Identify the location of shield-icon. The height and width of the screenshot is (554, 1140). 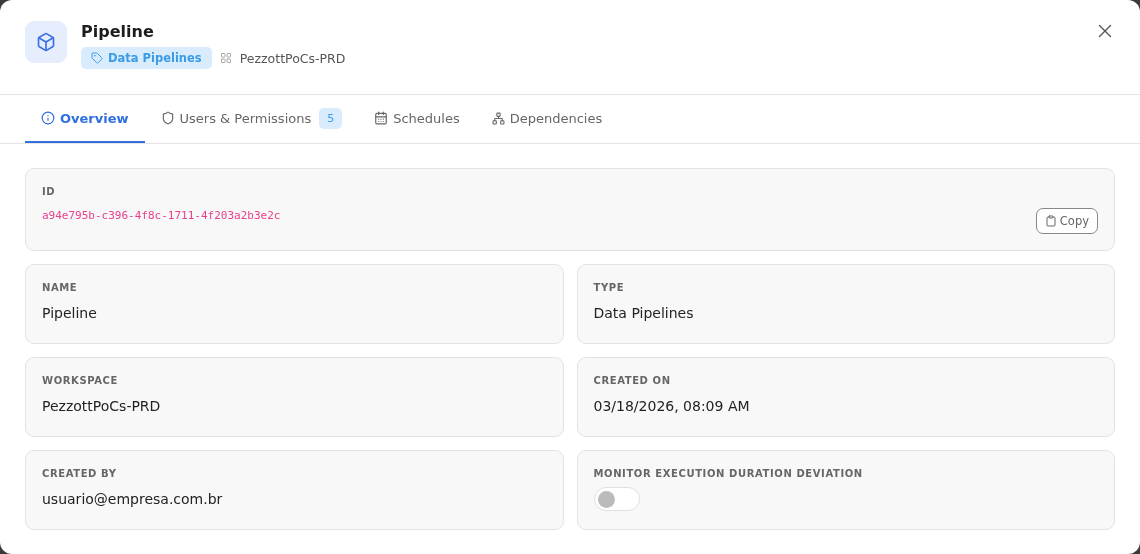
(167, 118).